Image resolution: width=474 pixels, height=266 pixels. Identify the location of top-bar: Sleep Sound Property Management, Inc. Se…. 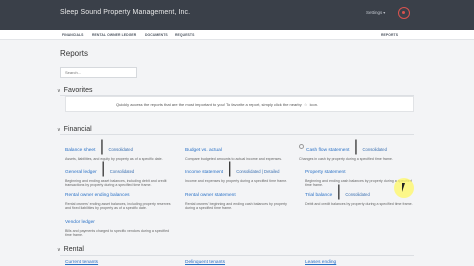
(237, 15).